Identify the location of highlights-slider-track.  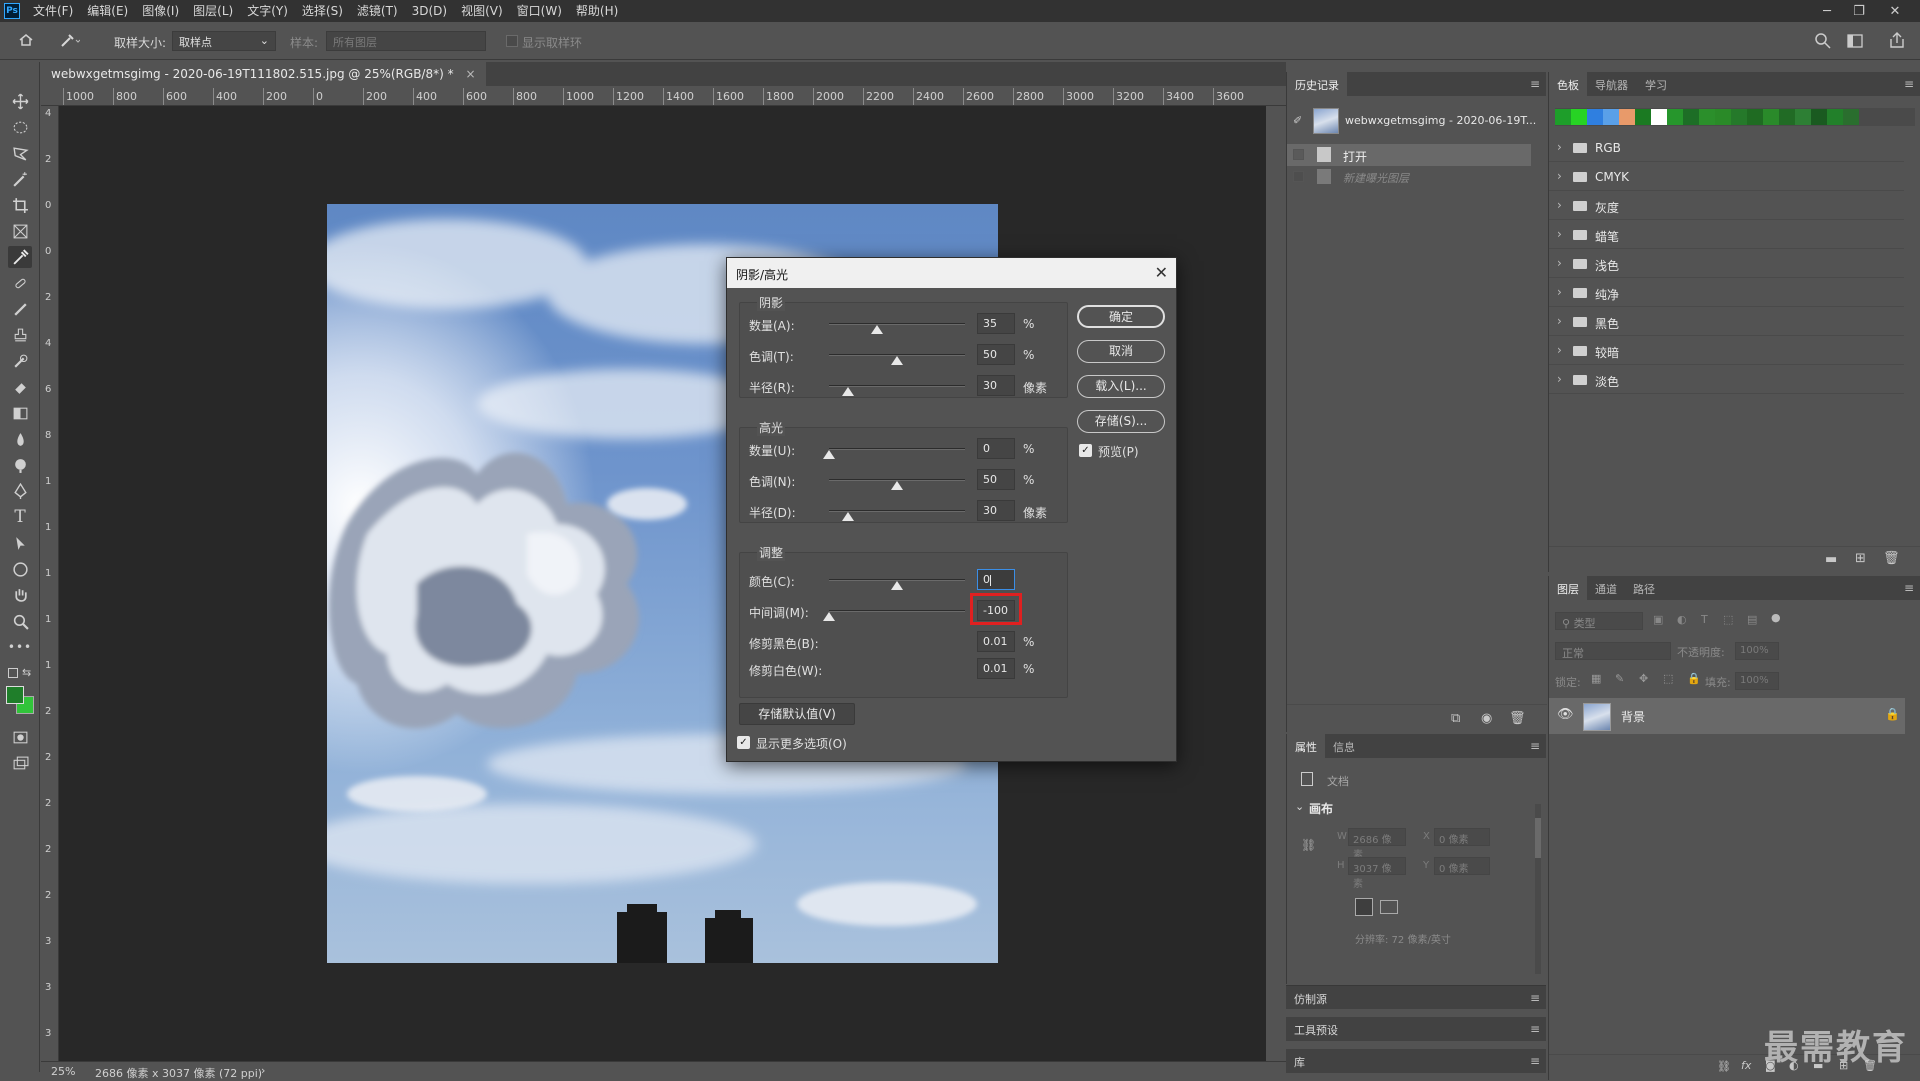
(897, 449).